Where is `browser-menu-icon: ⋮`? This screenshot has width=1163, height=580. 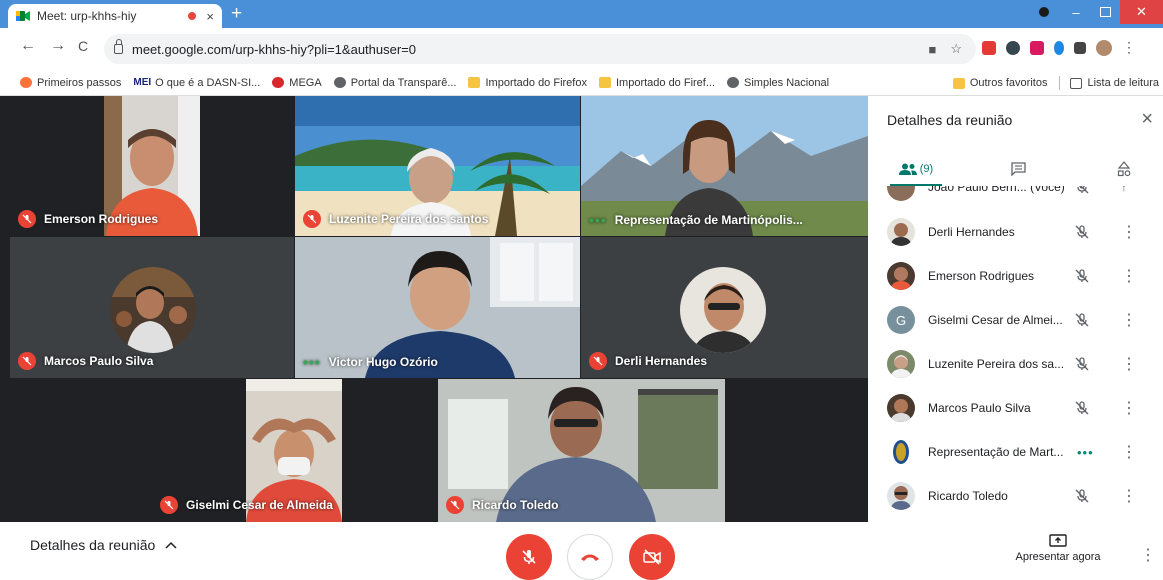 browser-menu-icon: ⋮ is located at coordinates (1129, 47).